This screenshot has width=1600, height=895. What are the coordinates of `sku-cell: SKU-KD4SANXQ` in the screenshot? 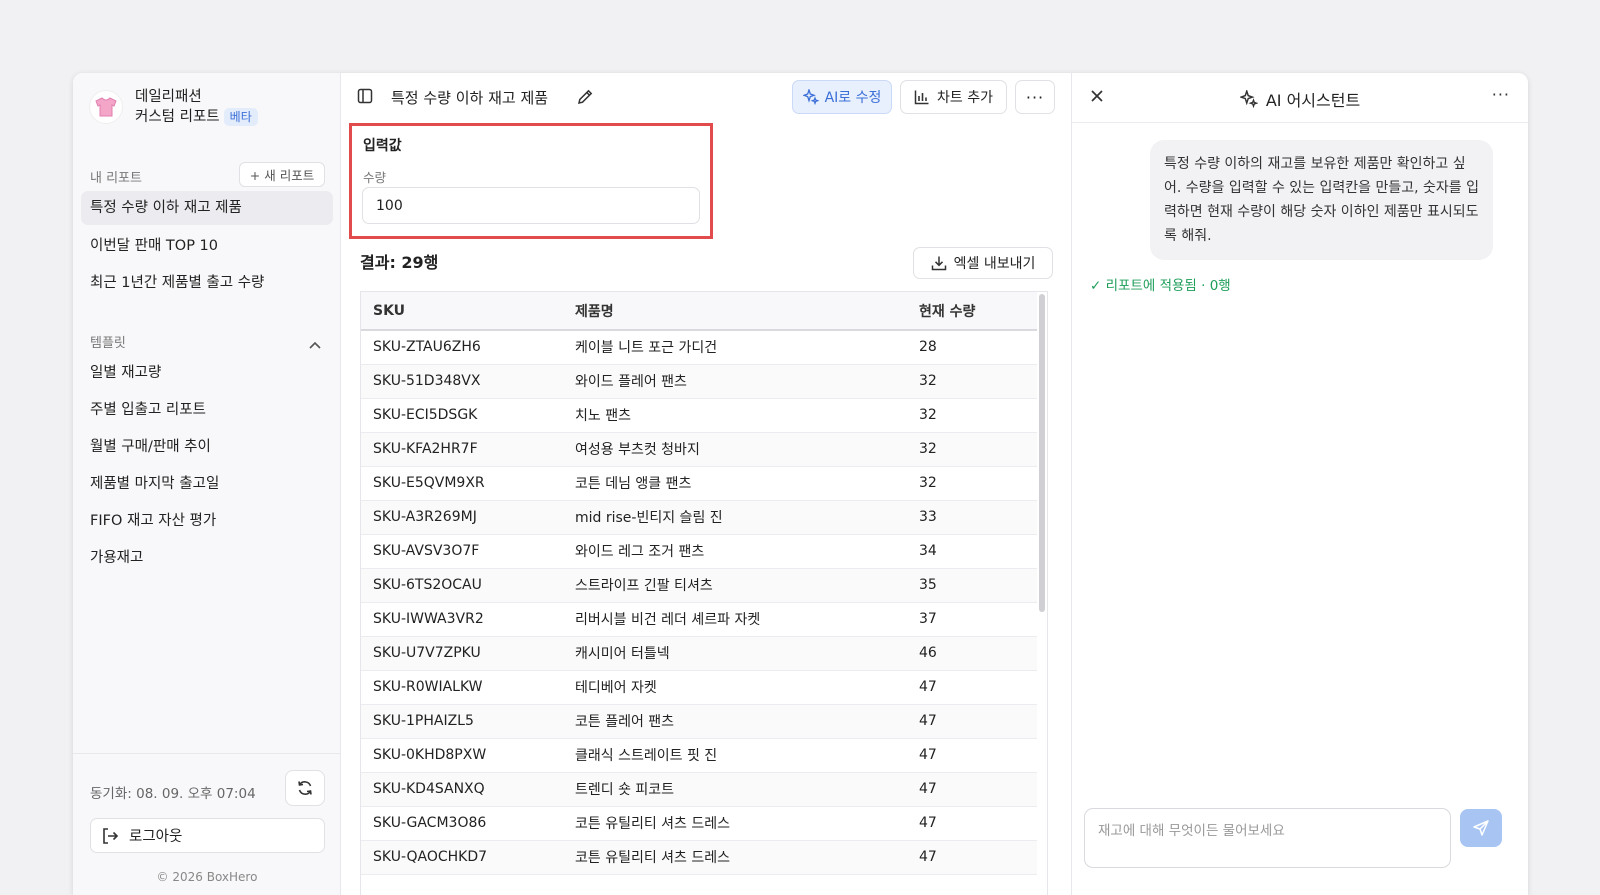 It's located at (462, 789).